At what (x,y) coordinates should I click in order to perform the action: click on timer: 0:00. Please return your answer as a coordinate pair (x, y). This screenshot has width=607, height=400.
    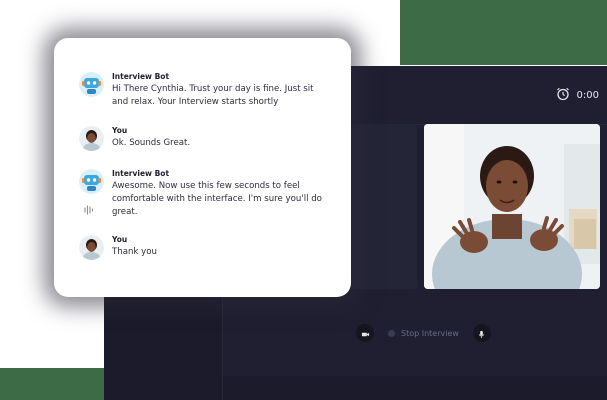
    Looking at the image, I should click on (577, 95).